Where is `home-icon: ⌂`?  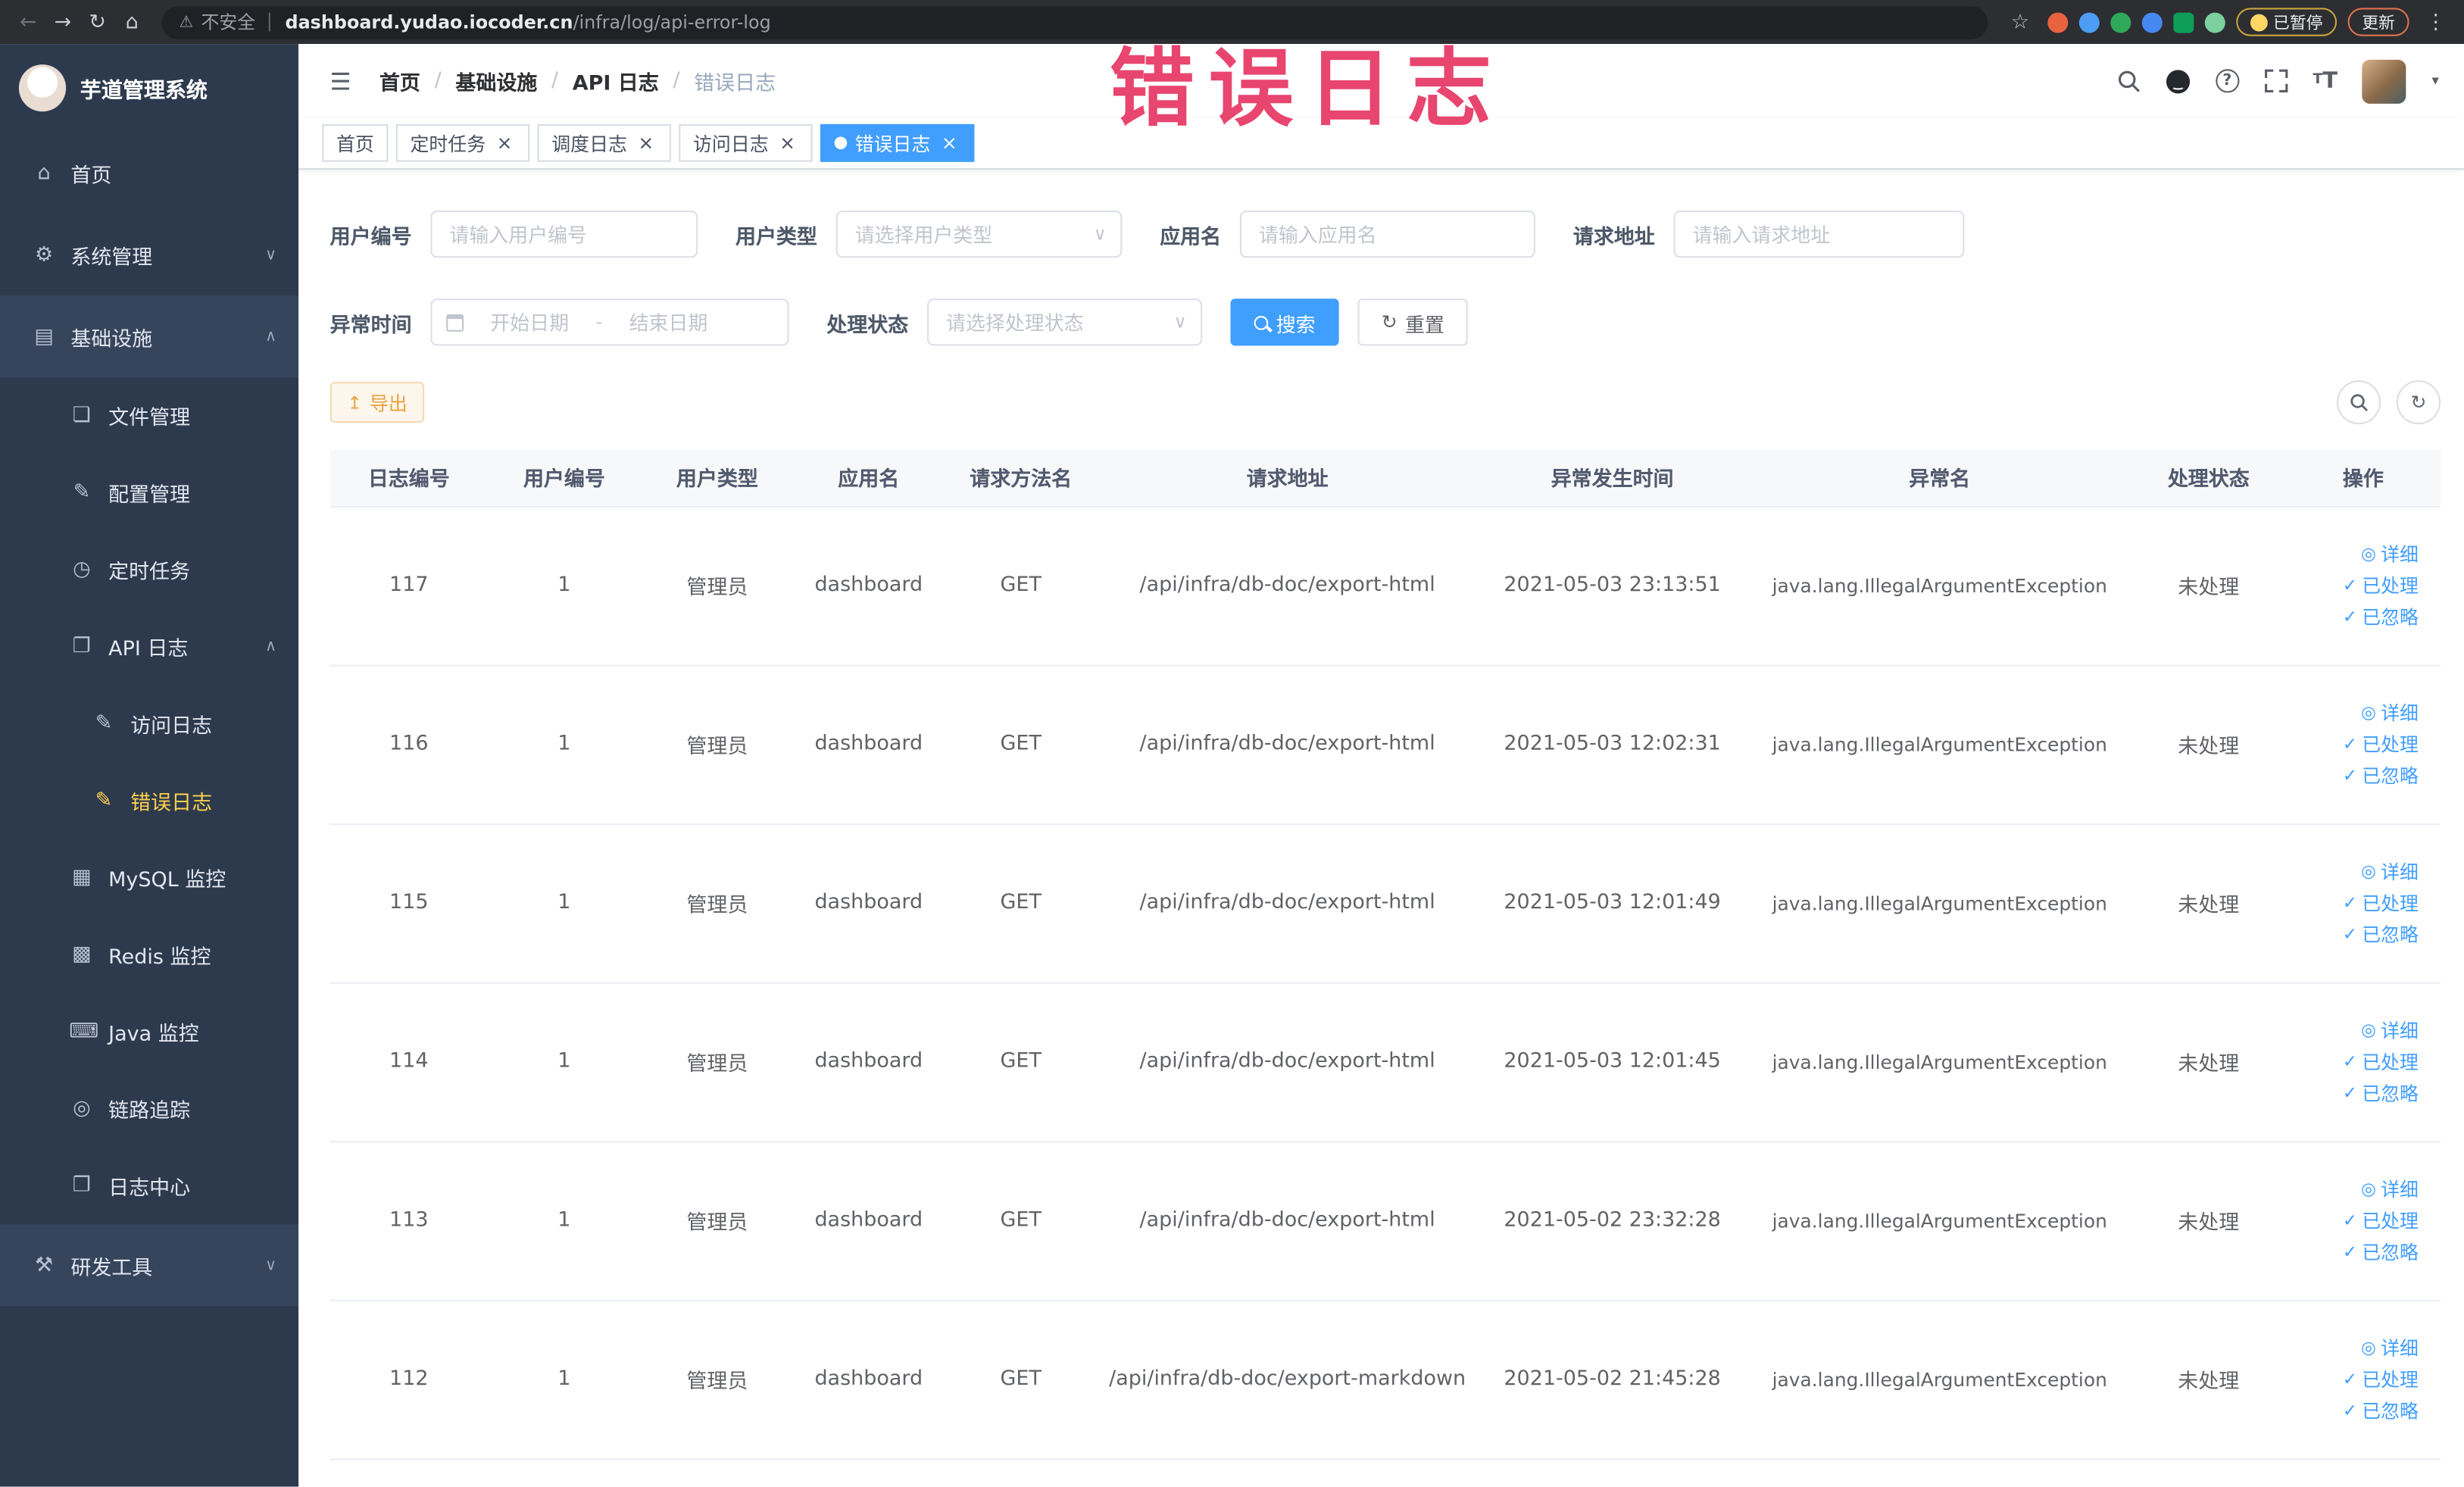 home-icon: ⌂ is located at coordinates (44, 173).